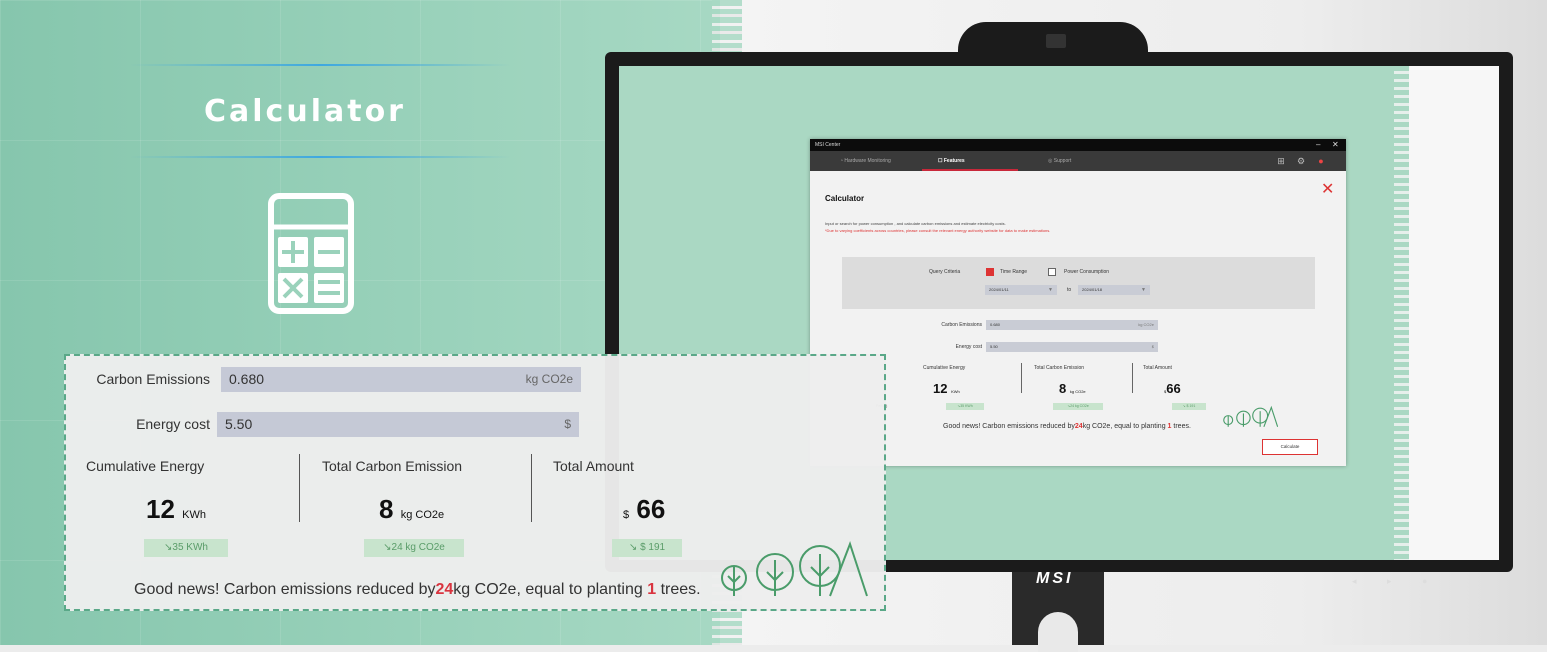  I want to click on tab-features: ☐ Features, so click(951, 161).